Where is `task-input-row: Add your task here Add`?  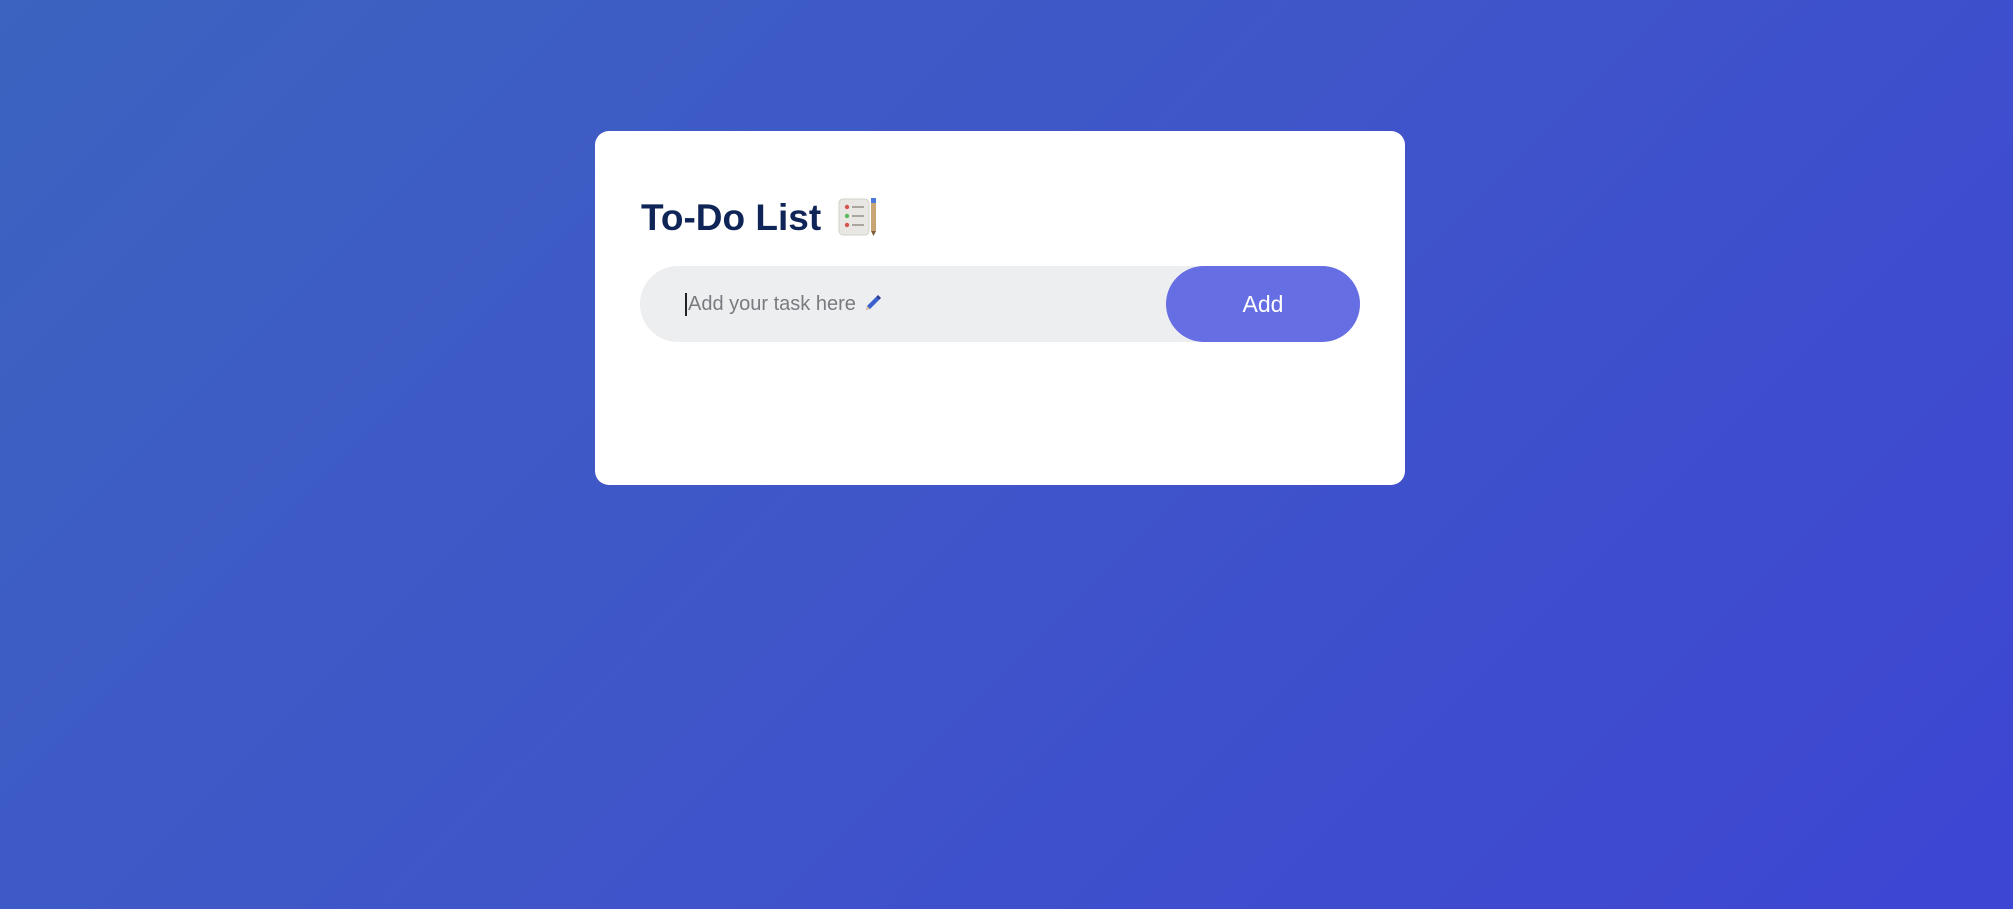 task-input-row: Add your task here Add is located at coordinates (1000, 304).